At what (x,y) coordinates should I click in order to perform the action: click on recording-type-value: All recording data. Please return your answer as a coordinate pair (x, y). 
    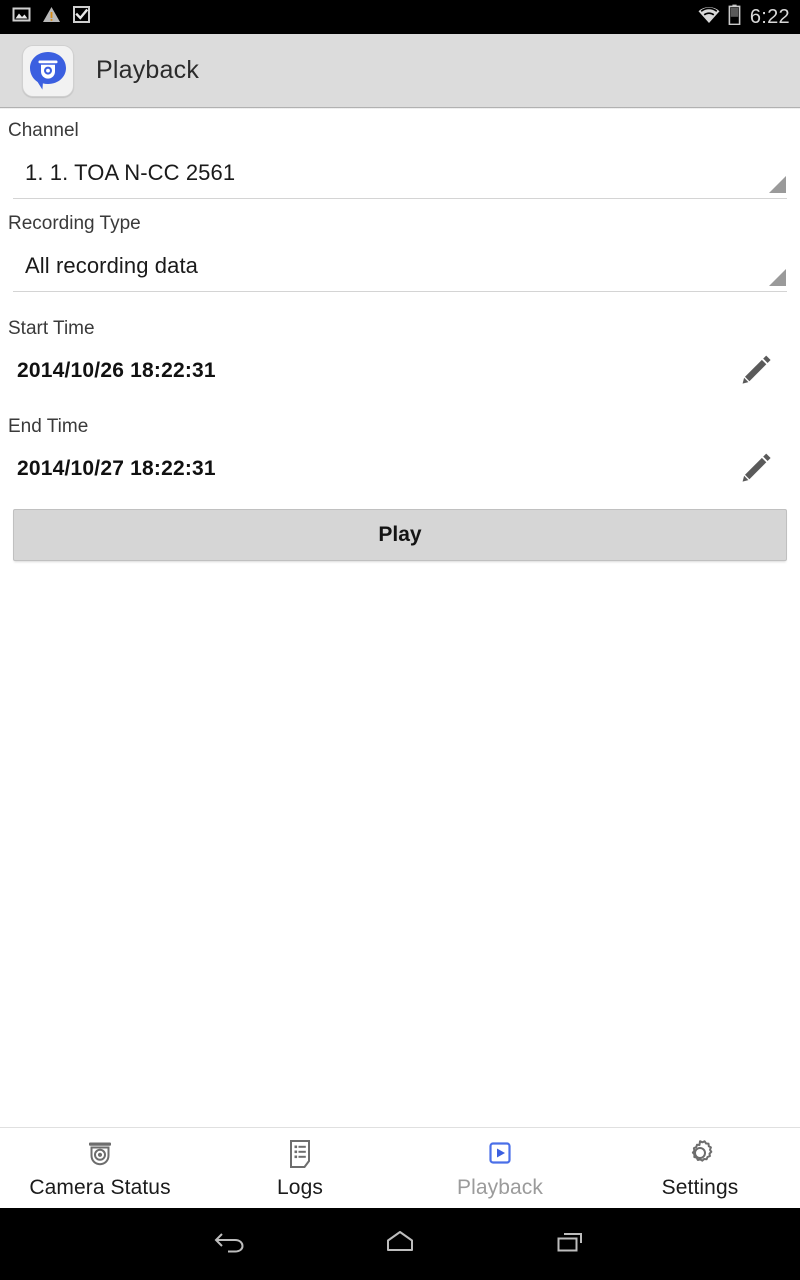
    Looking at the image, I should click on (112, 265).